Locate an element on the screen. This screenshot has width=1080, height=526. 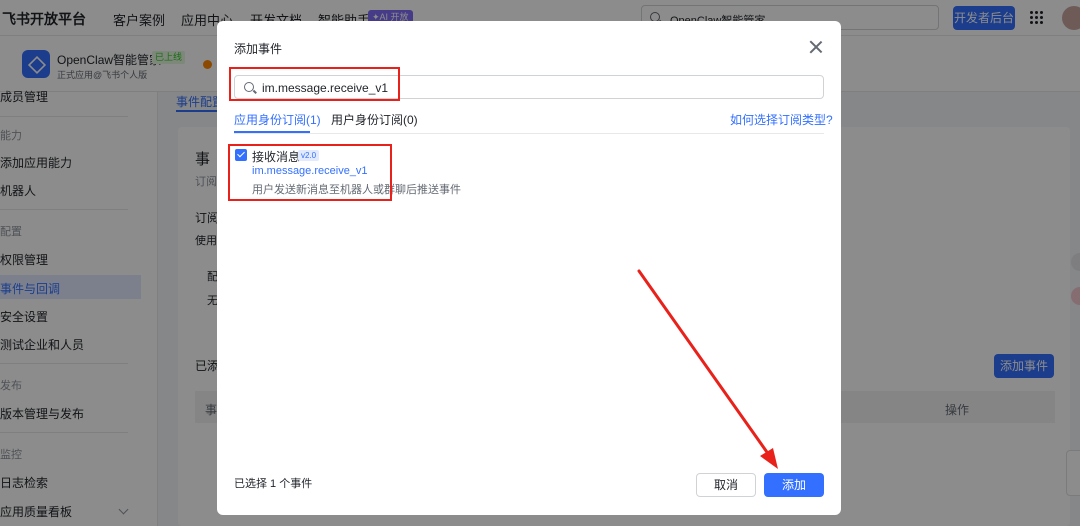
selected-count: 已选择 1 个事件 is located at coordinates (273, 484).